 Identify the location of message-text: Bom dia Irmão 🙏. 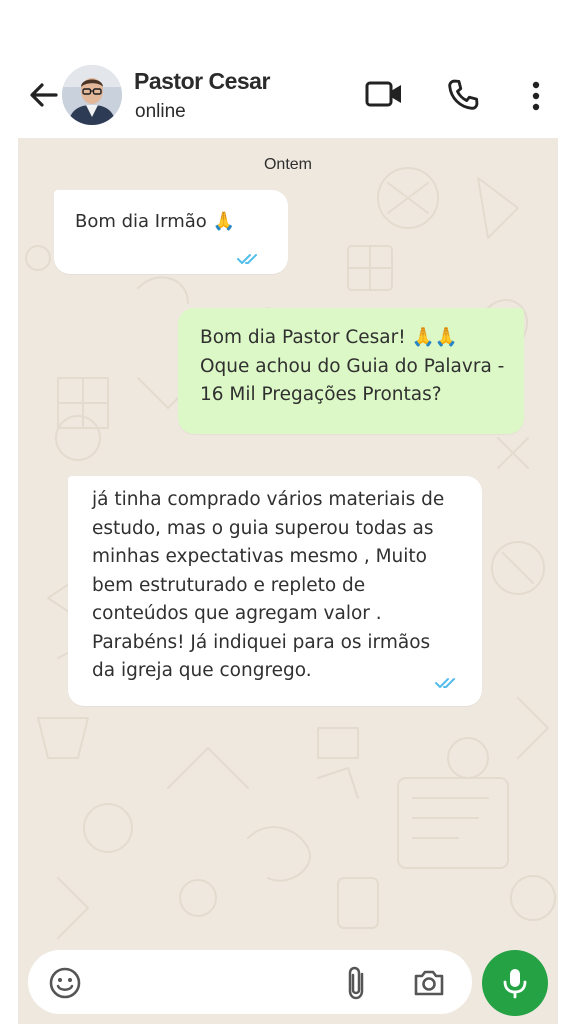
(155, 221).